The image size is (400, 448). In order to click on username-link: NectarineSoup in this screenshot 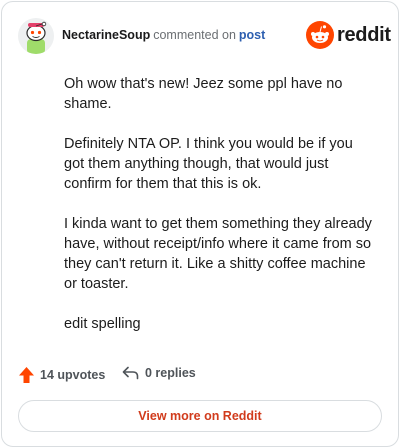, I will do `click(106, 35)`.